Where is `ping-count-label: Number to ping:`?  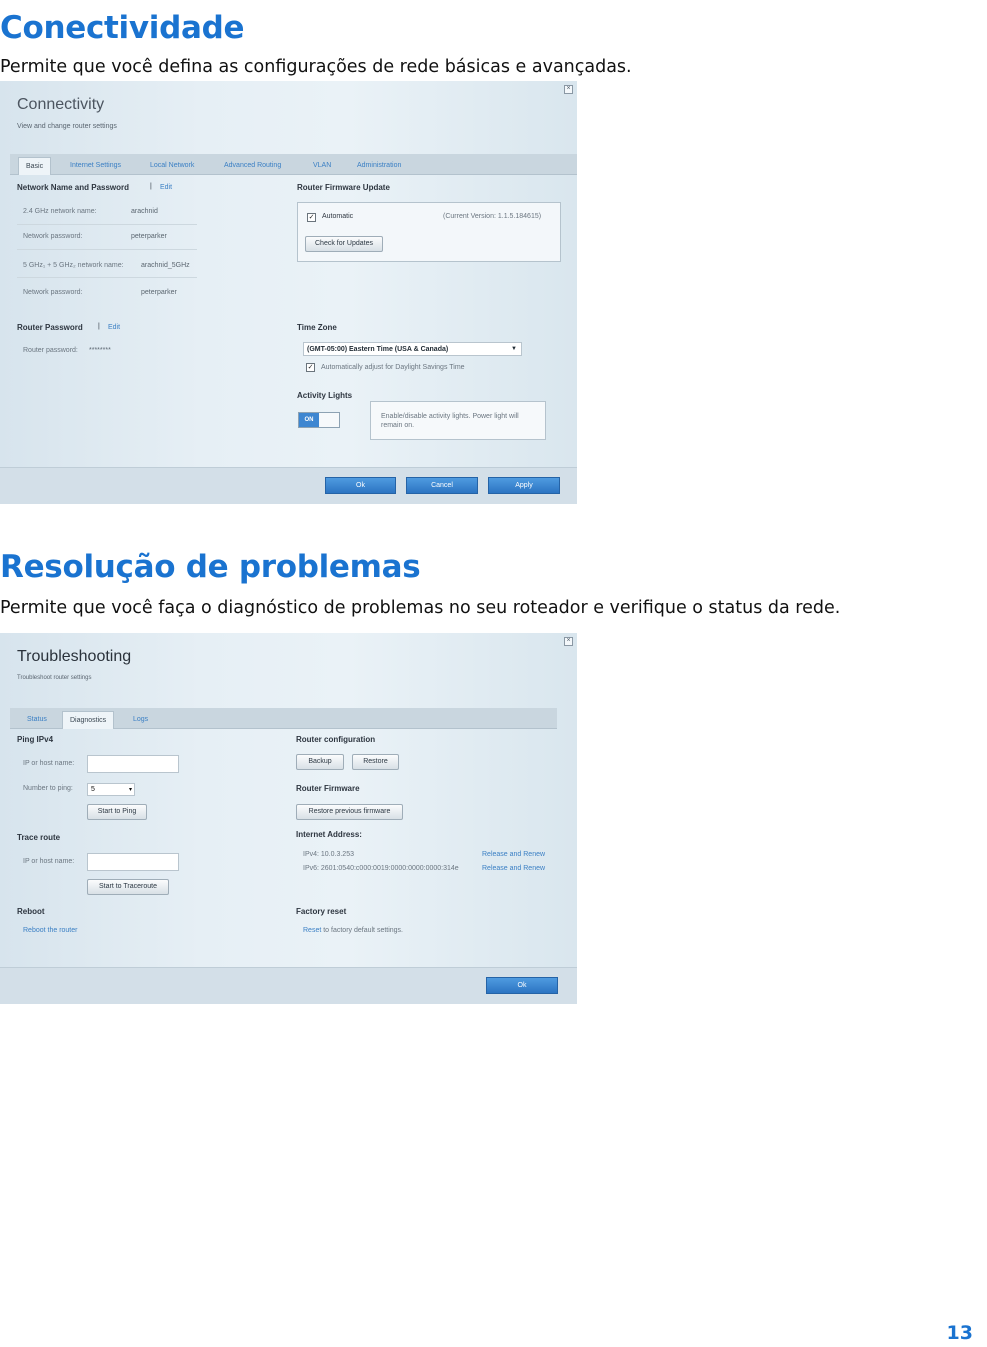
ping-count-label: Number to ping: is located at coordinates (48, 788).